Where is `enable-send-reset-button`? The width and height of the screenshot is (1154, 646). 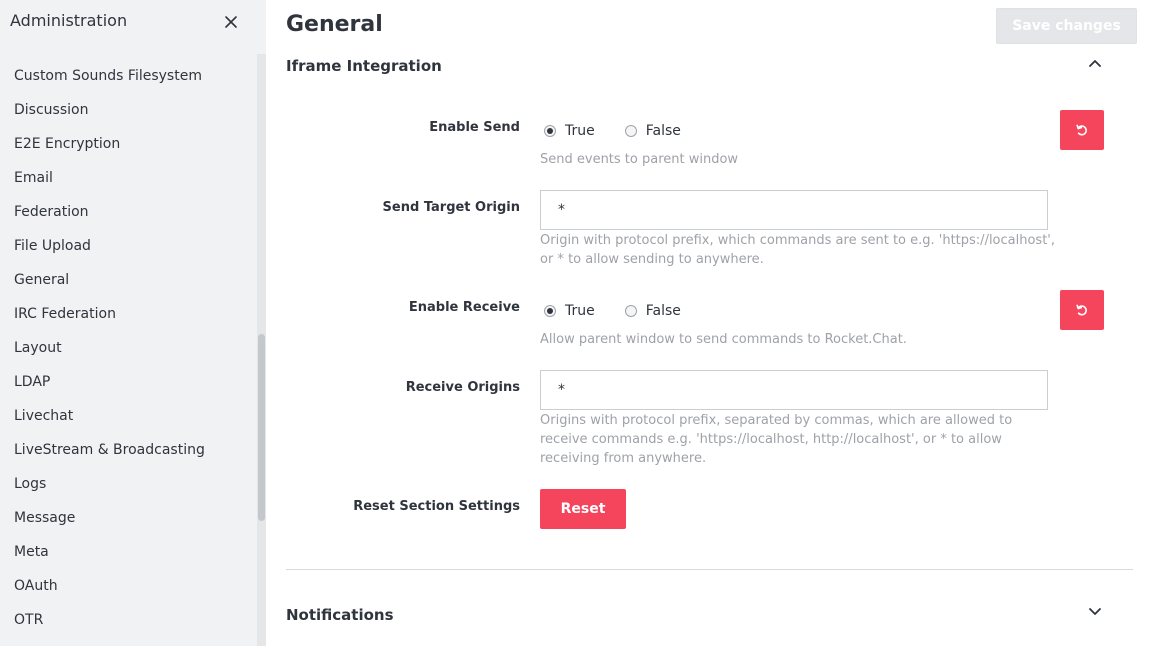 enable-send-reset-button is located at coordinates (1082, 130).